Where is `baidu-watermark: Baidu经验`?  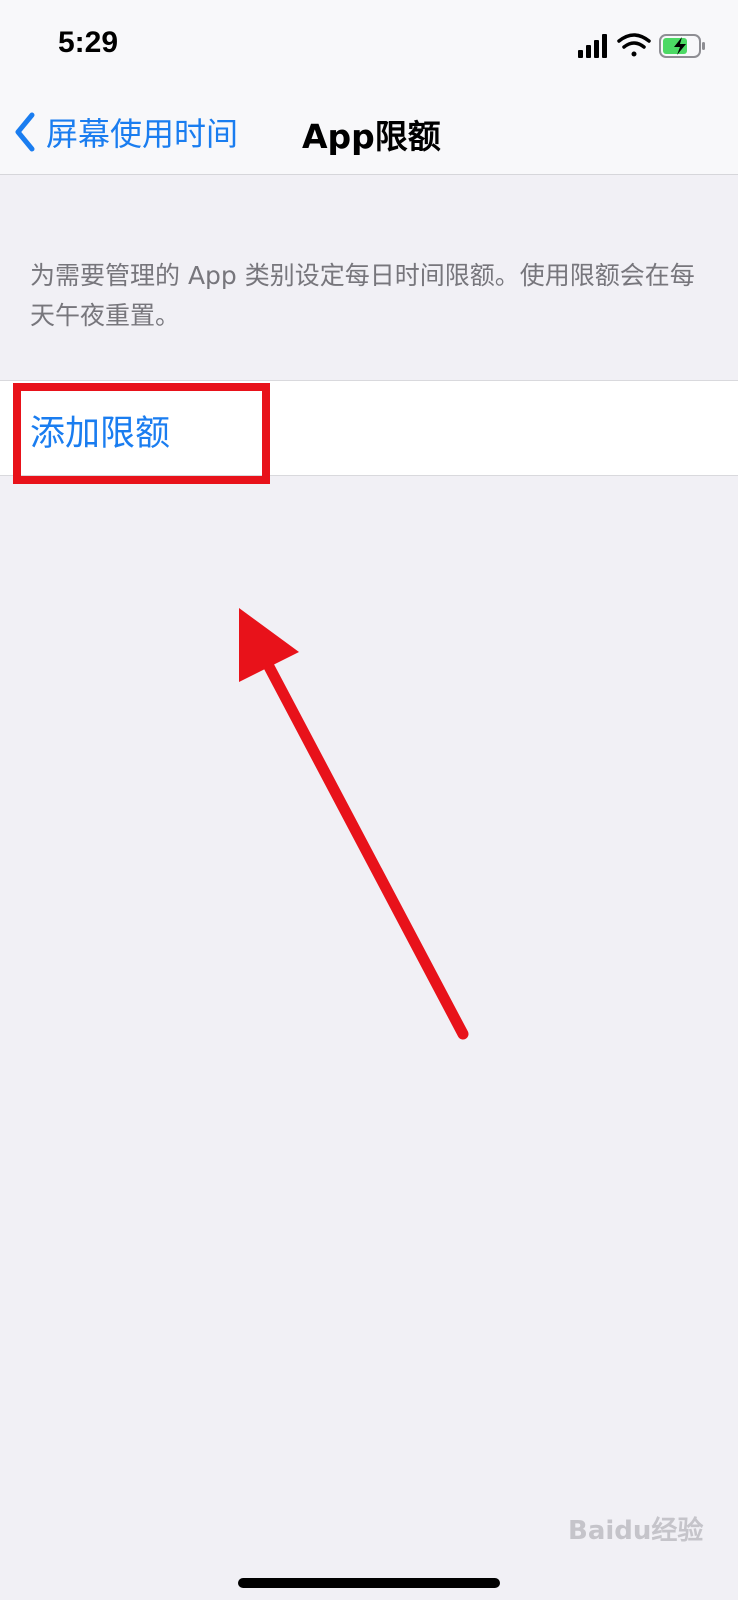
baidu-watermark: Baidu经验 is located at coordinates (636, 1531).